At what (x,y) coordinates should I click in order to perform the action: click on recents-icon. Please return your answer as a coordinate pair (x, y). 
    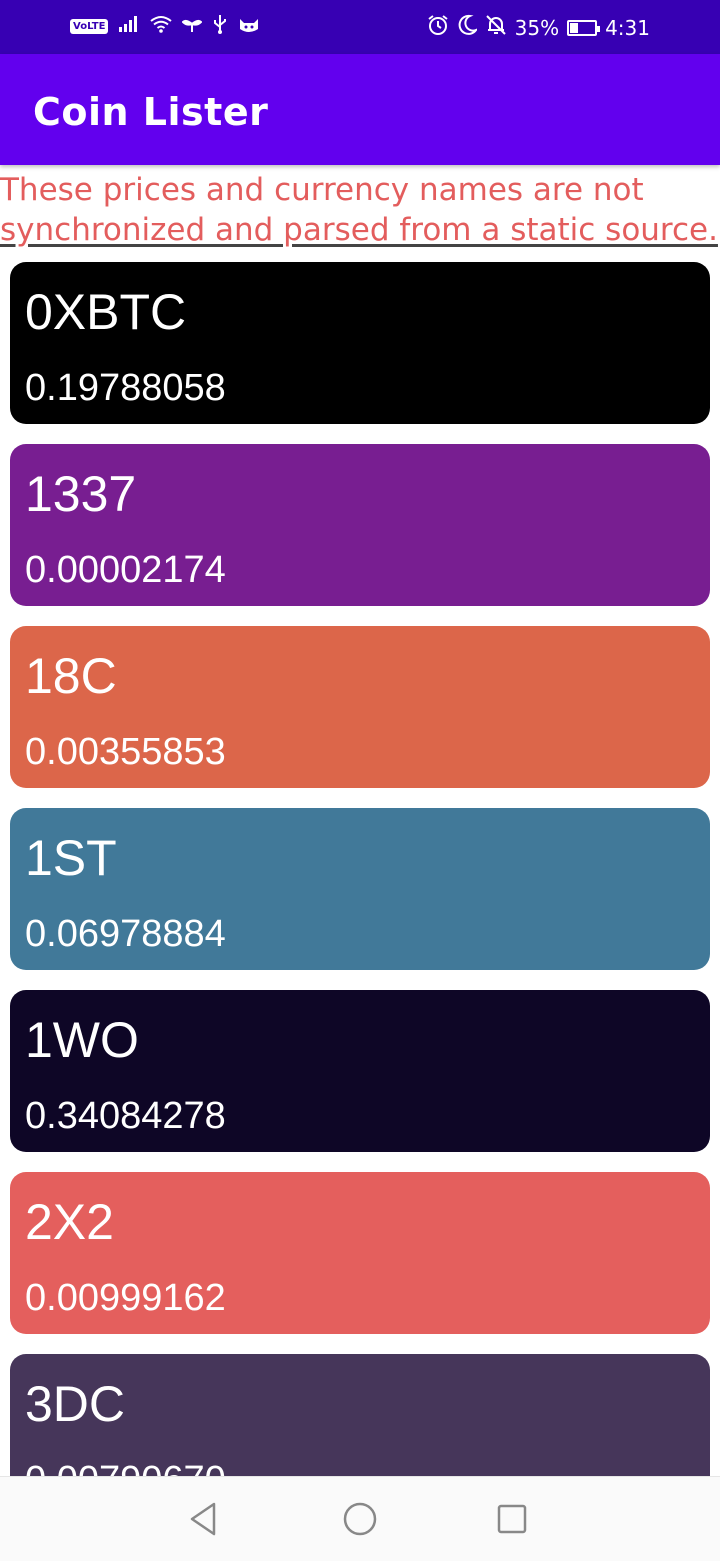
    Looking at the image, I should click on (512, 1519).